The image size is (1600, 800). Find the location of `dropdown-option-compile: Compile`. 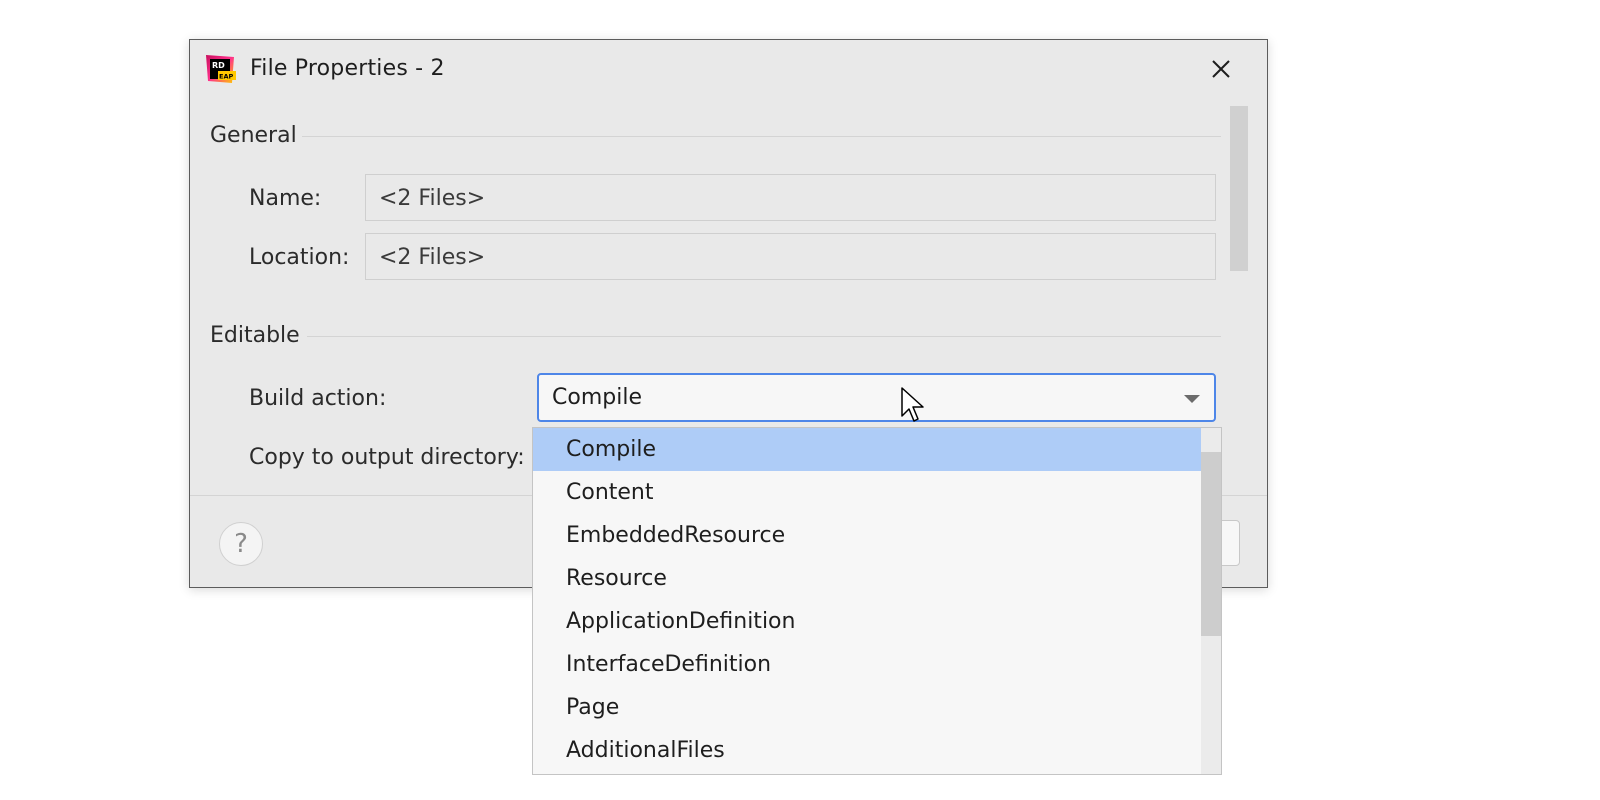

dropdown-option-compile: Compile is located at coordinates (867, 449).